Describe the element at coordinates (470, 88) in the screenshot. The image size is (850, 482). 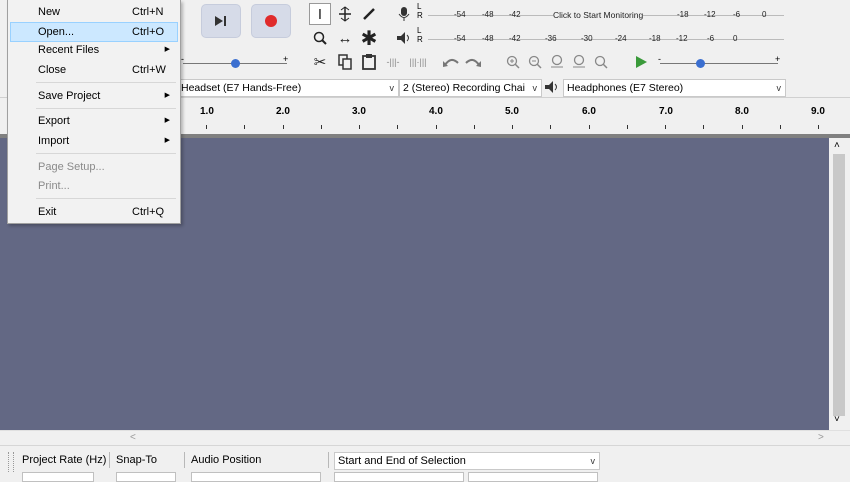
I see `recording-channels-select: 2 (Stereo) Recording Chai v` at that location.